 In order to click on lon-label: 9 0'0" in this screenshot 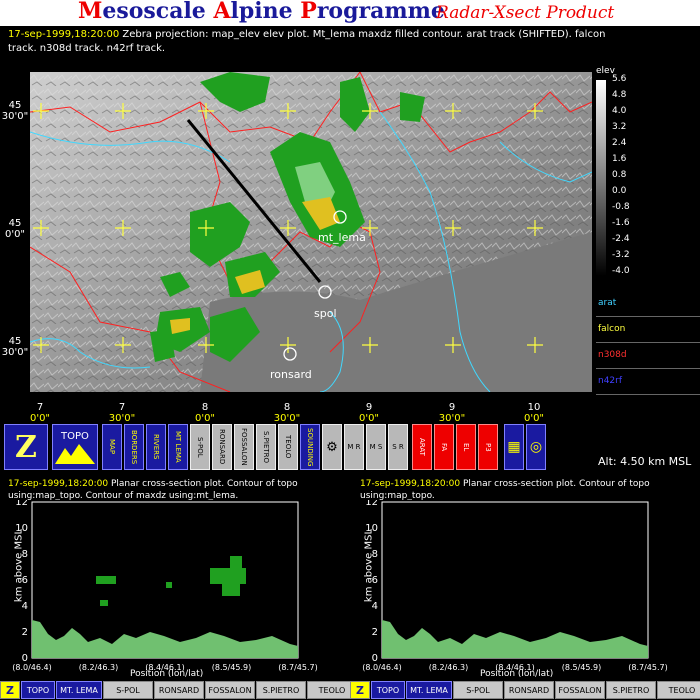, I will do `click(369, 413)`.